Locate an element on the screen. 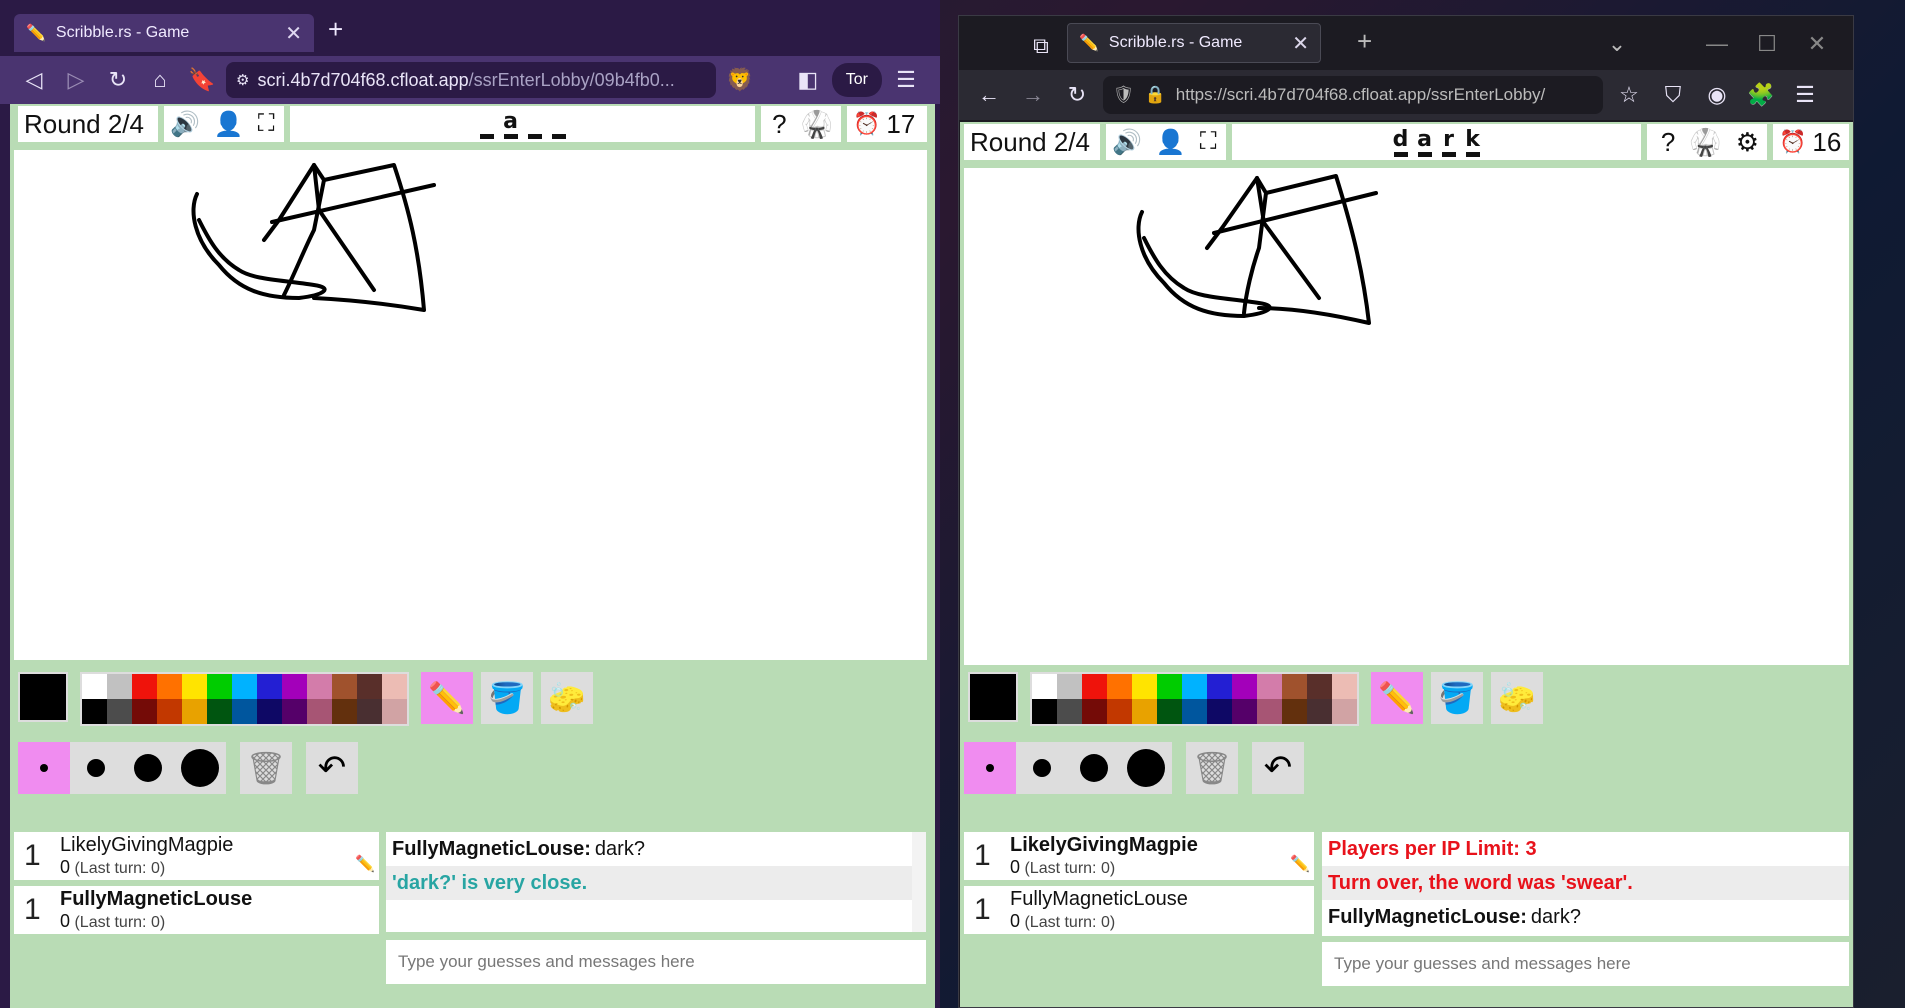 This screenshot has width=1905, height=1008. home-icon: ⌂ is located at coordinates (160, 80).